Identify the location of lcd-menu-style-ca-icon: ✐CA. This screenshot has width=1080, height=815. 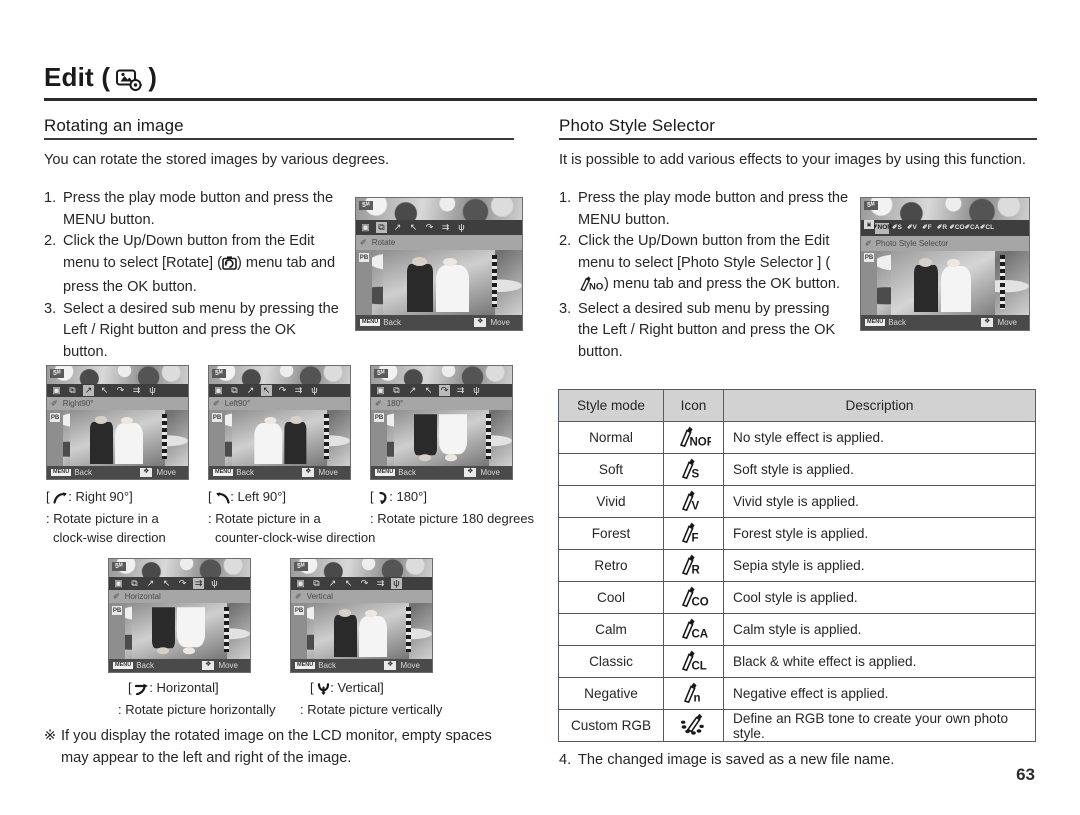
(972, 228).